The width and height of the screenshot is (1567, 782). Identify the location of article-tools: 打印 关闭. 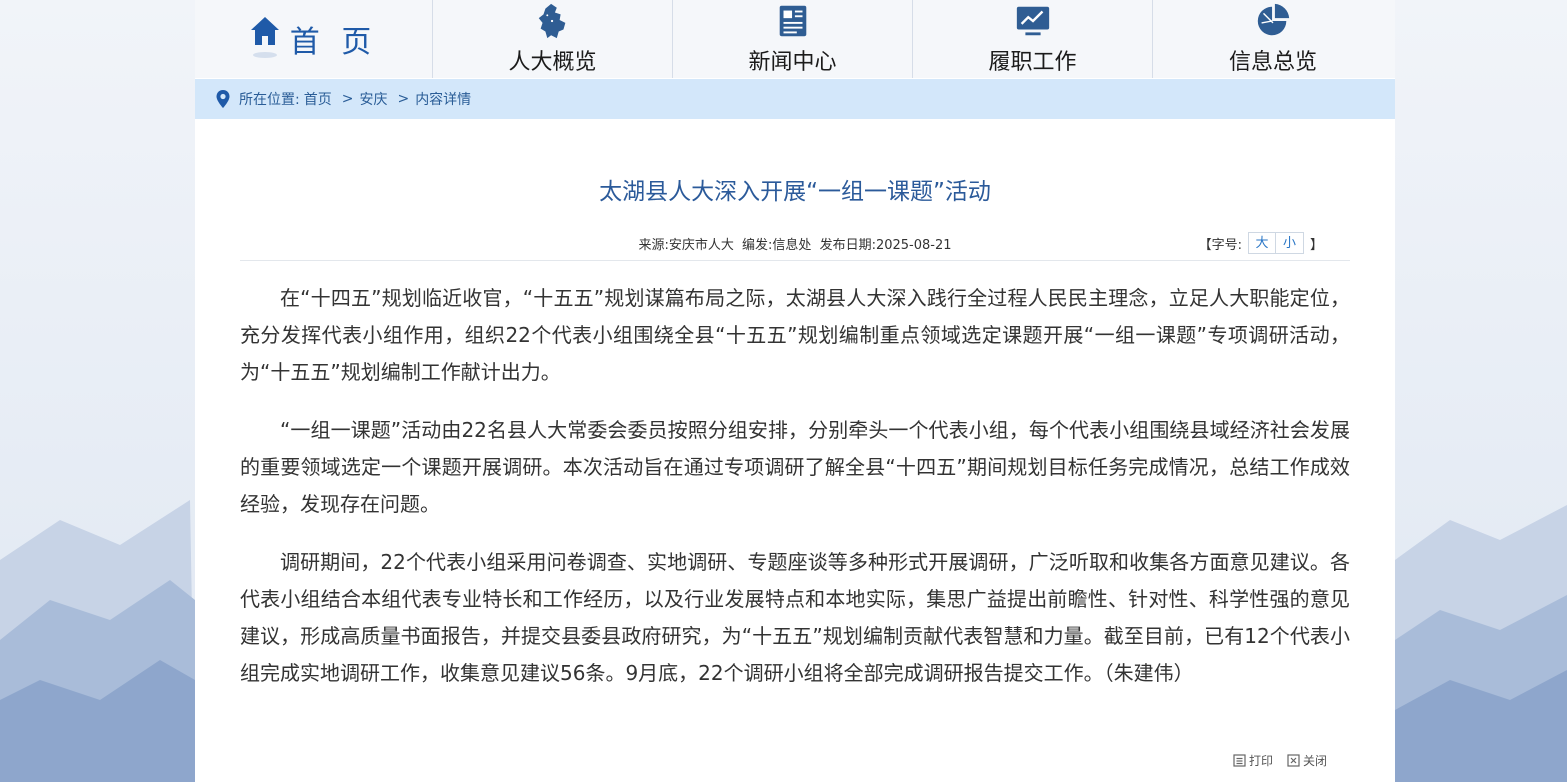
(1273, 760).